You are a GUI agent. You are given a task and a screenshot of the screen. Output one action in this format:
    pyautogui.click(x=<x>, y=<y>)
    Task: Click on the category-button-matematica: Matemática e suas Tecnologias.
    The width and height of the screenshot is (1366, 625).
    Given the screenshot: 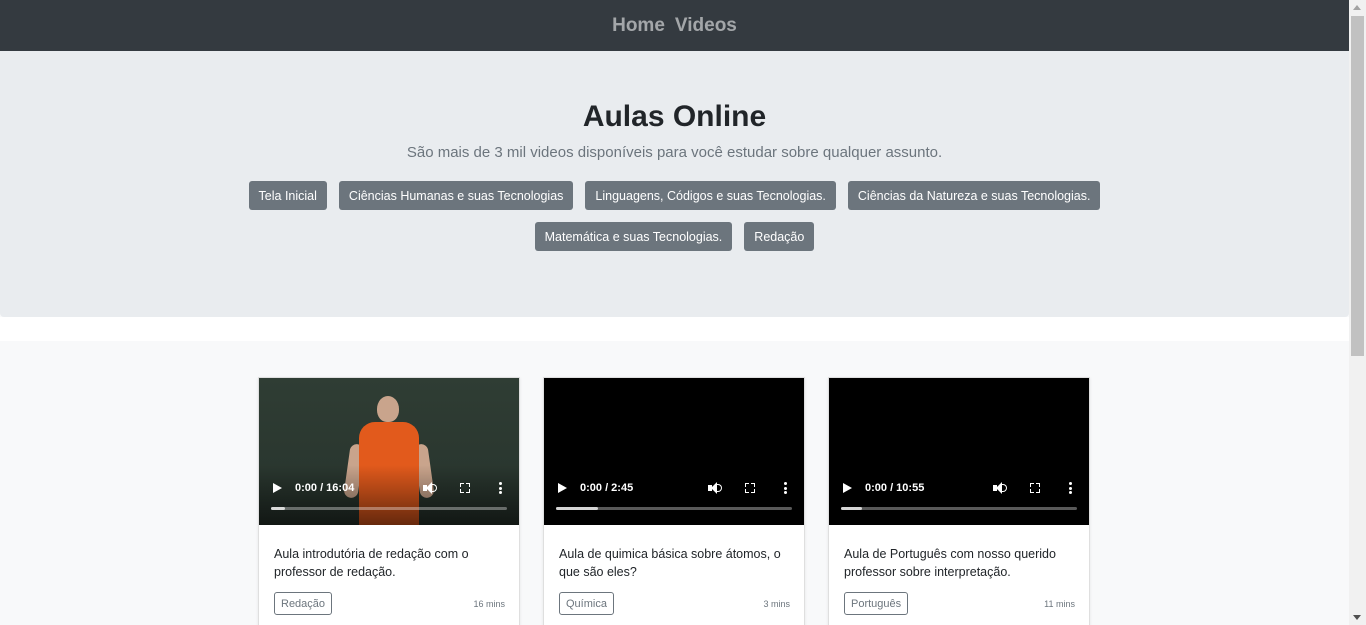 What is the action you would take?
    pyautogui.click(x=633, y=236)
    